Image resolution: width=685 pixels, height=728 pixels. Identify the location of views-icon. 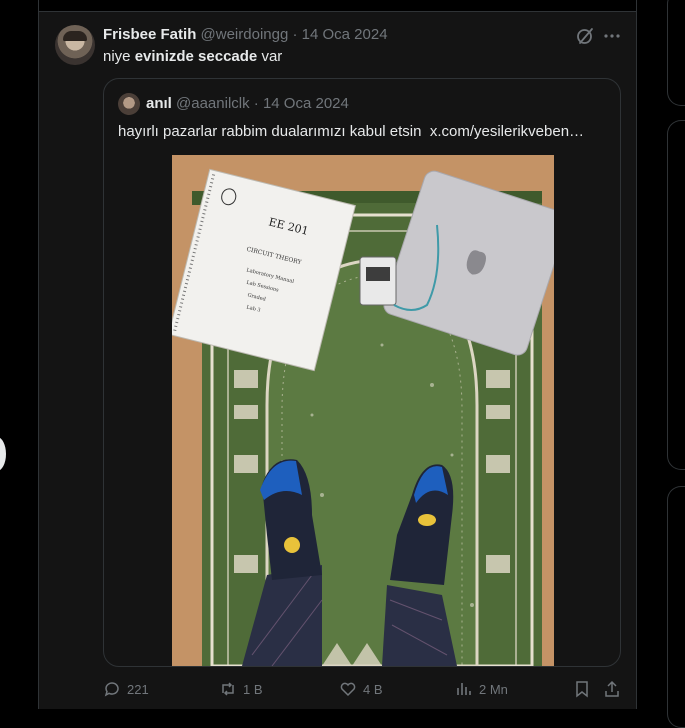
(464, 689).